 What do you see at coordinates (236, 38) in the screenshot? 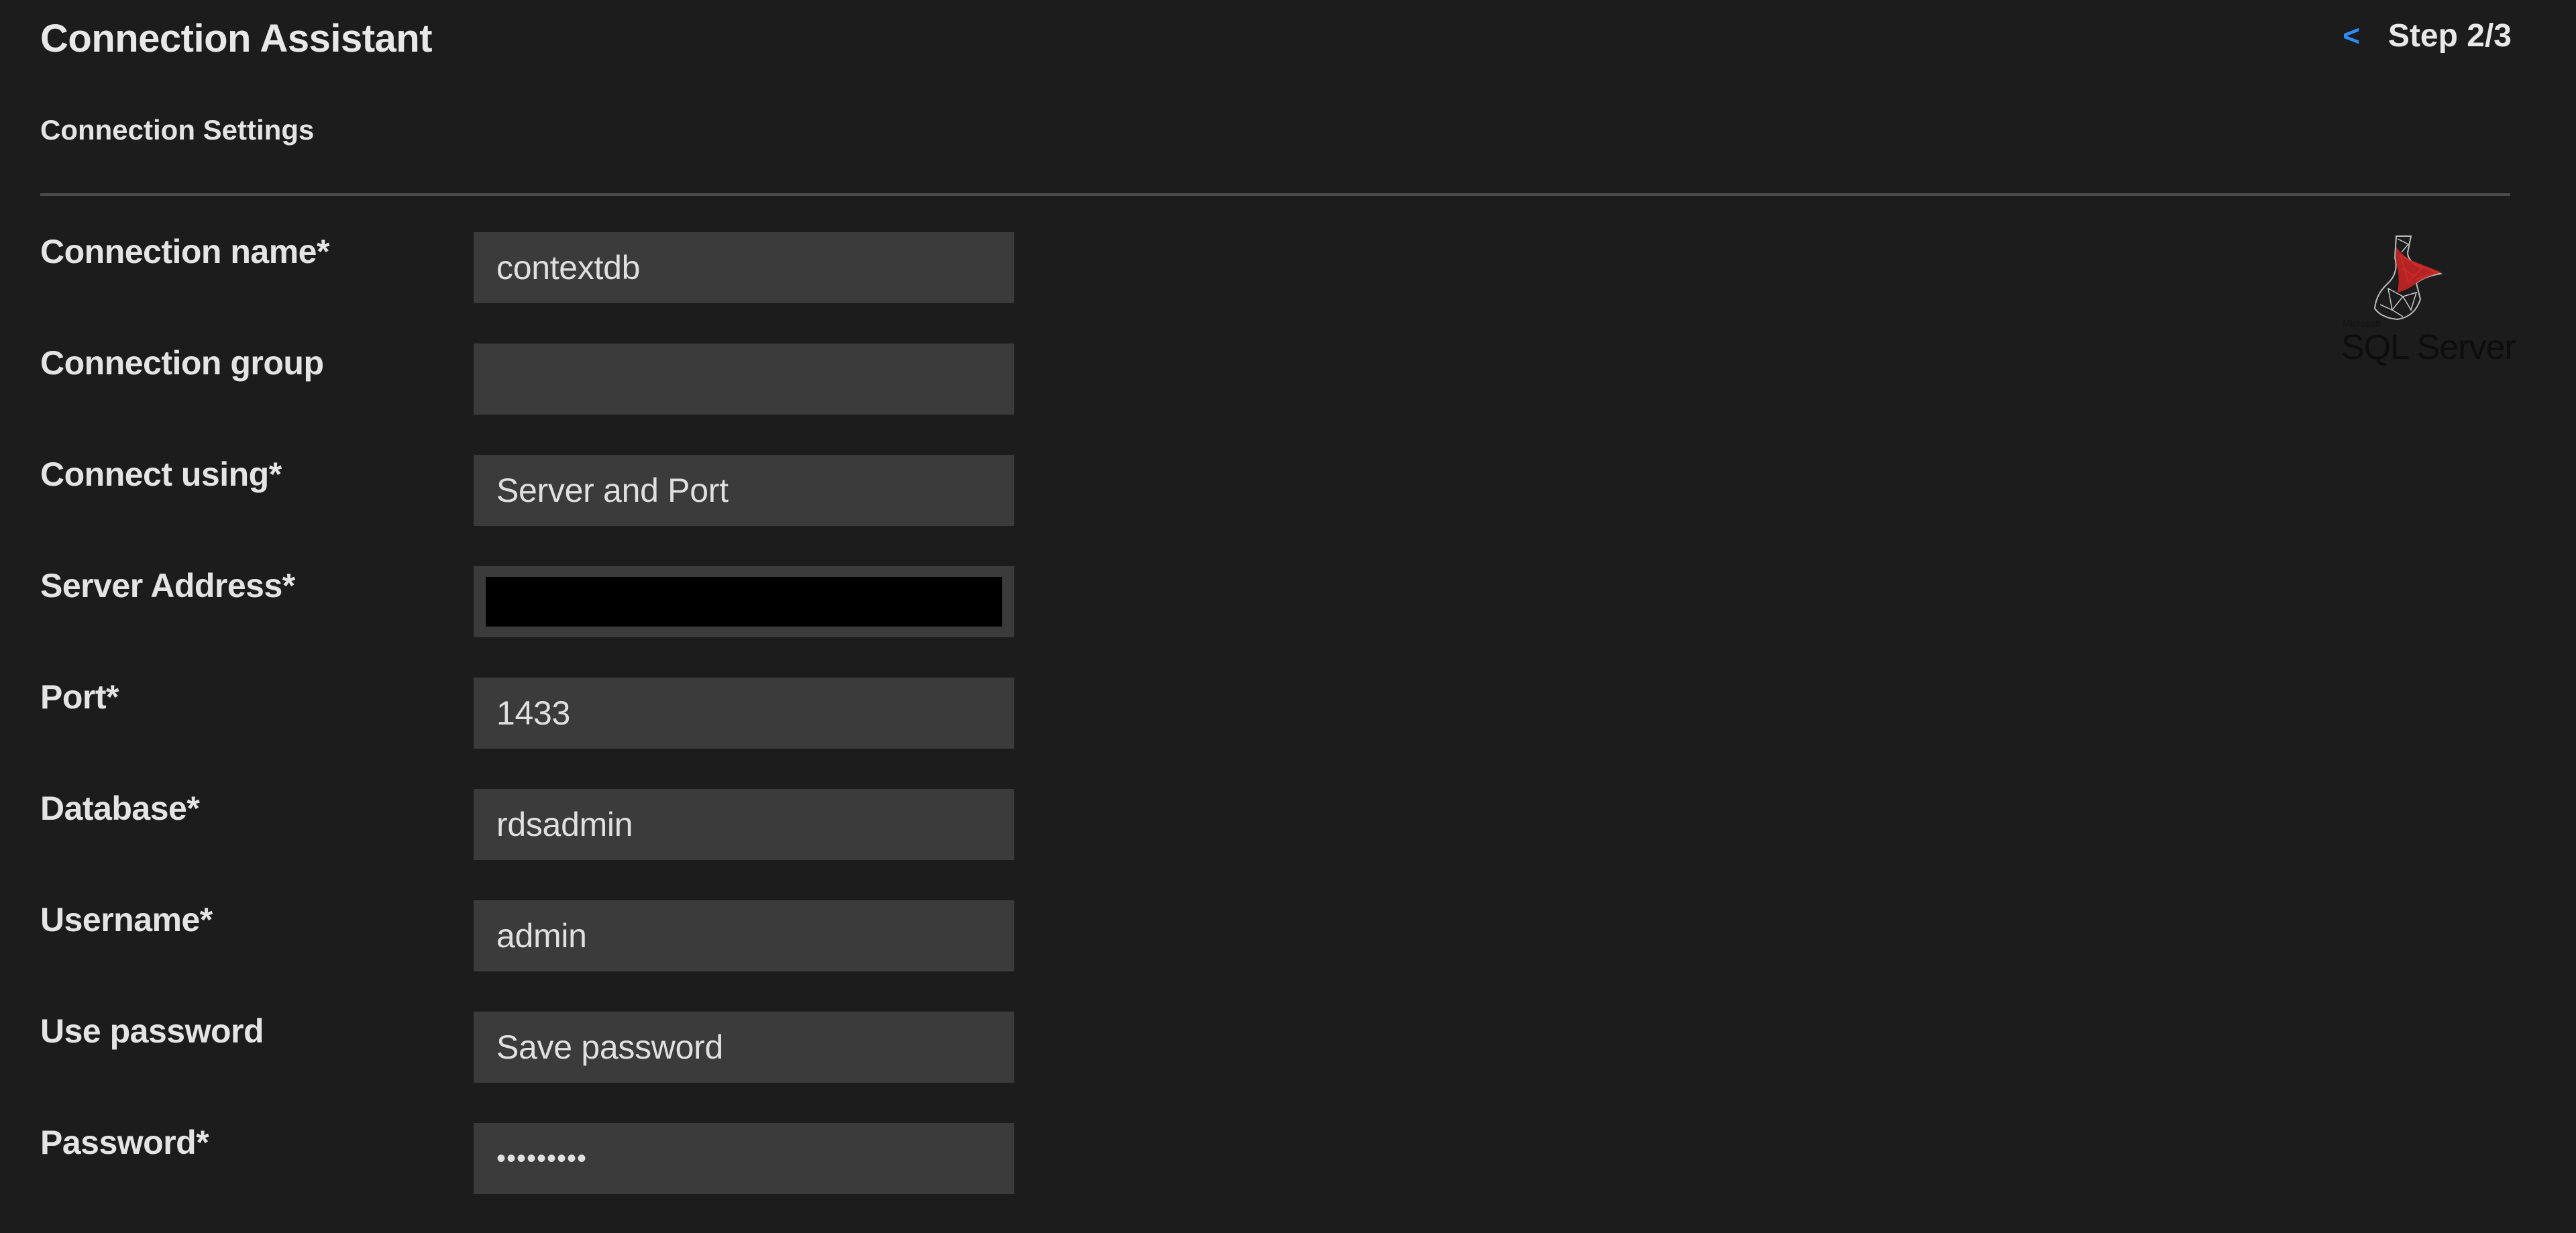
I see `page-title: Connection Assistant` at bounding box center [236, 38].